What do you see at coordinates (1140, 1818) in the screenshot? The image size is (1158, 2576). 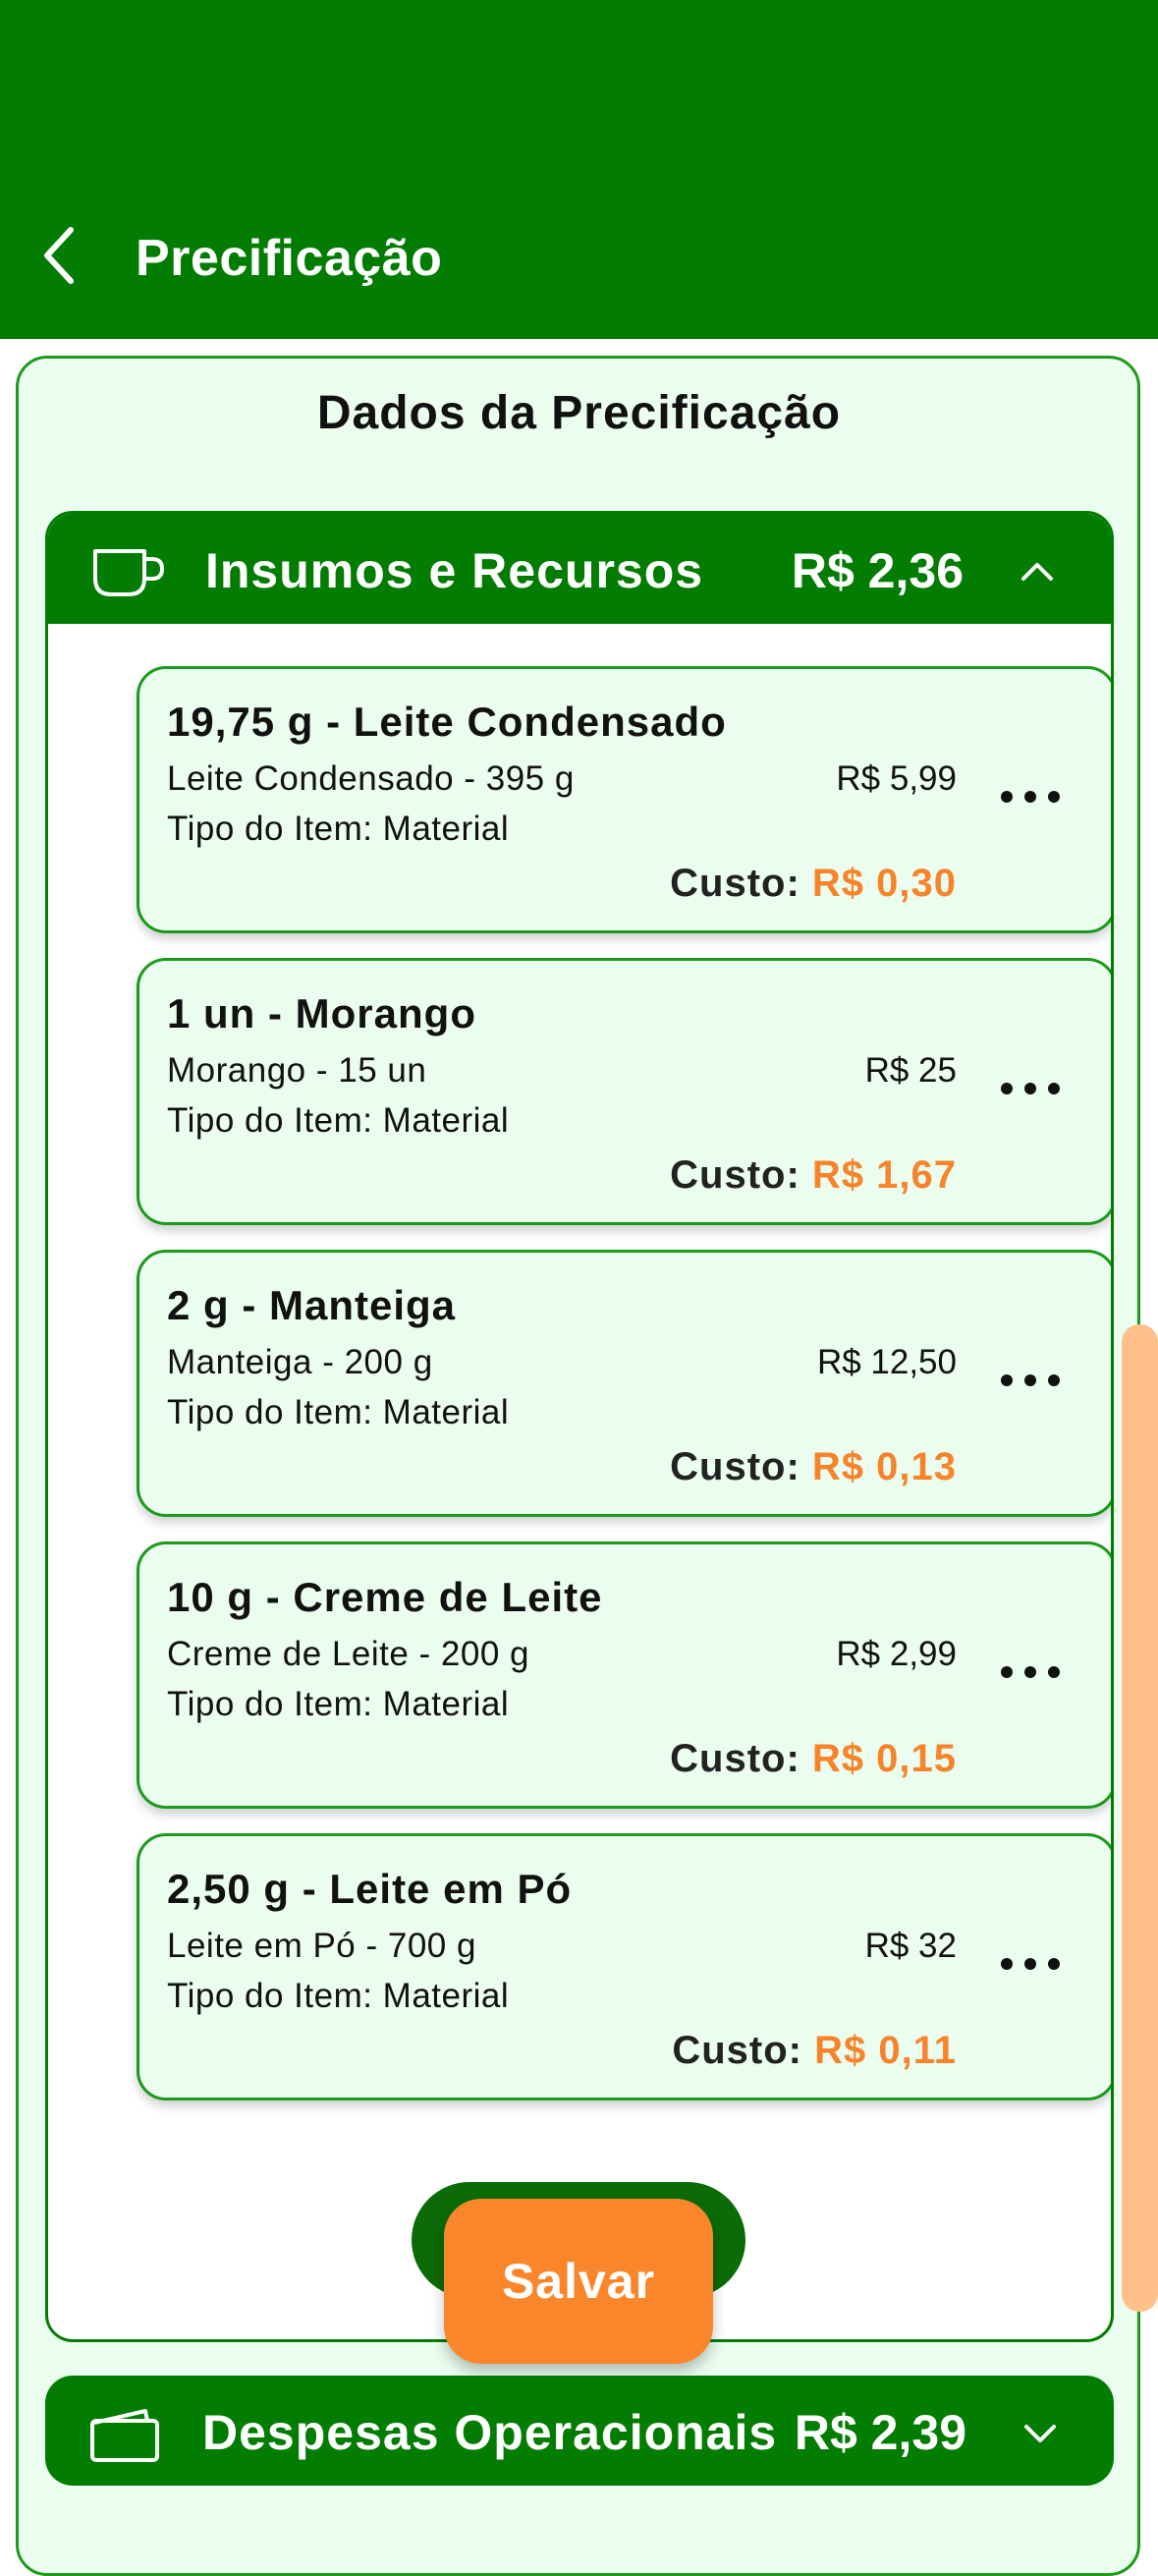 I see `scrollbar` at bounding box center [1140, 1818].